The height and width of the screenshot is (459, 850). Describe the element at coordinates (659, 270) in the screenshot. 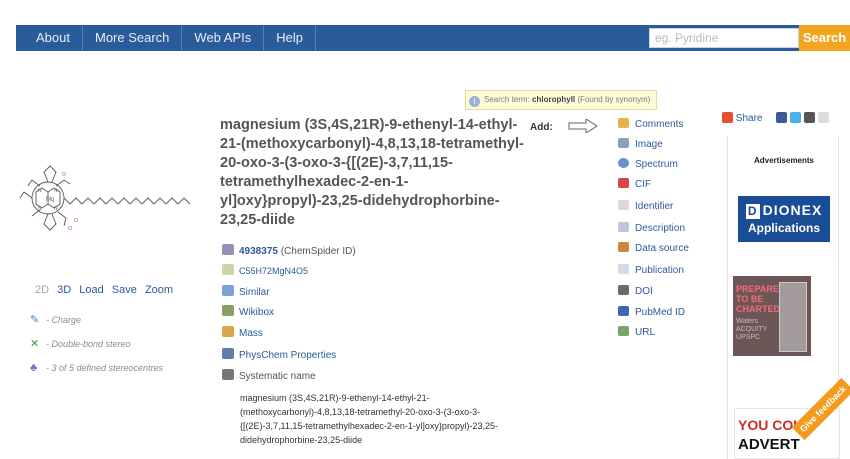

I see `add-publication-label: Publication` at that location.